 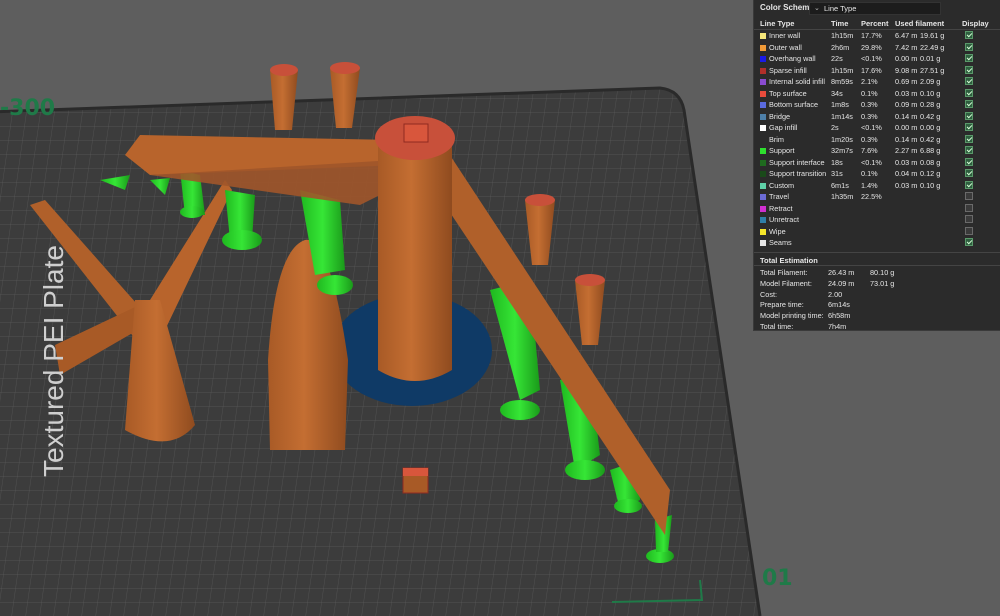 I want to click on row-weight: 0.10 g, so click(x=930, y=185).